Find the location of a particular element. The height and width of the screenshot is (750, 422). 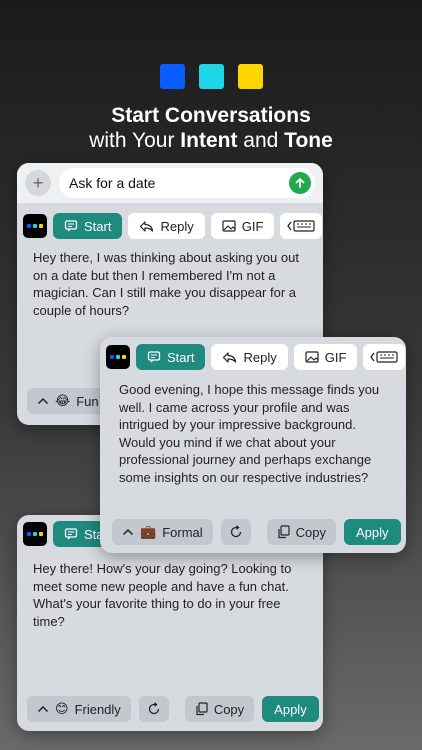

add-button: + is located at coordinates (38, 183).